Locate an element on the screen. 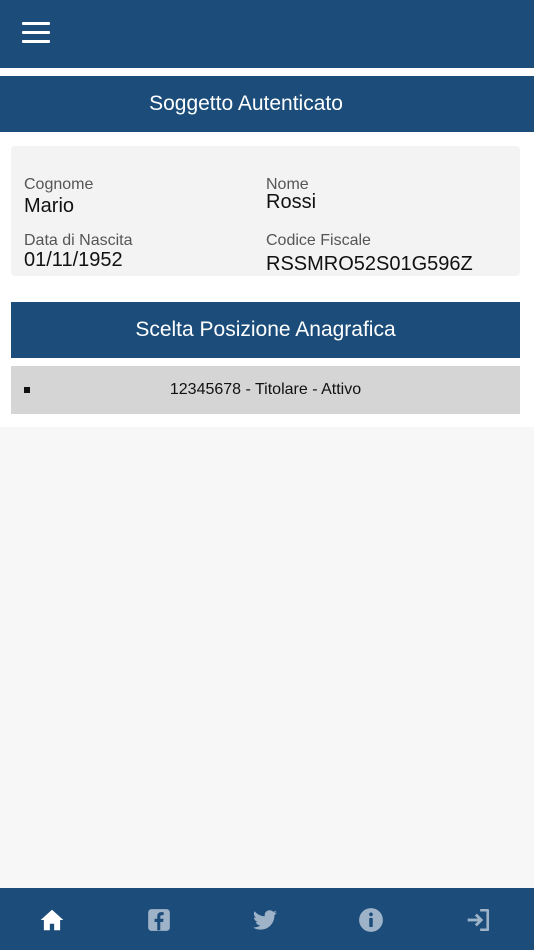 The width and height of the screenshot is (534, 950). top-app-bar is located at coordinates (267, 34).